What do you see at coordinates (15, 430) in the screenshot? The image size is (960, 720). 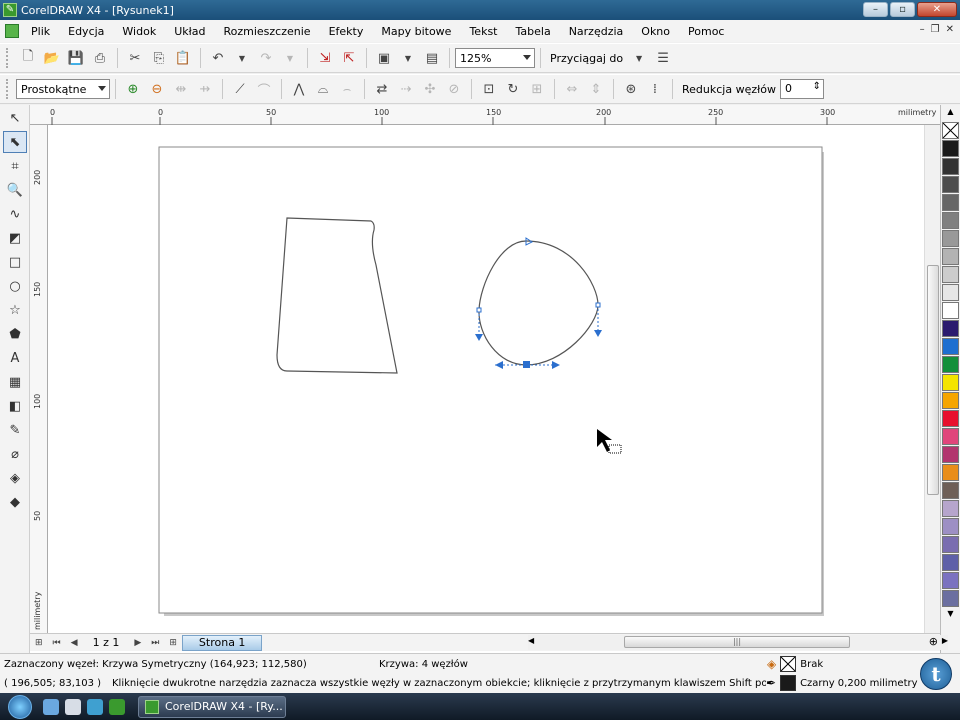 I see `eyedropper-tool-icon: ✎` at bounding box center [15, 430].